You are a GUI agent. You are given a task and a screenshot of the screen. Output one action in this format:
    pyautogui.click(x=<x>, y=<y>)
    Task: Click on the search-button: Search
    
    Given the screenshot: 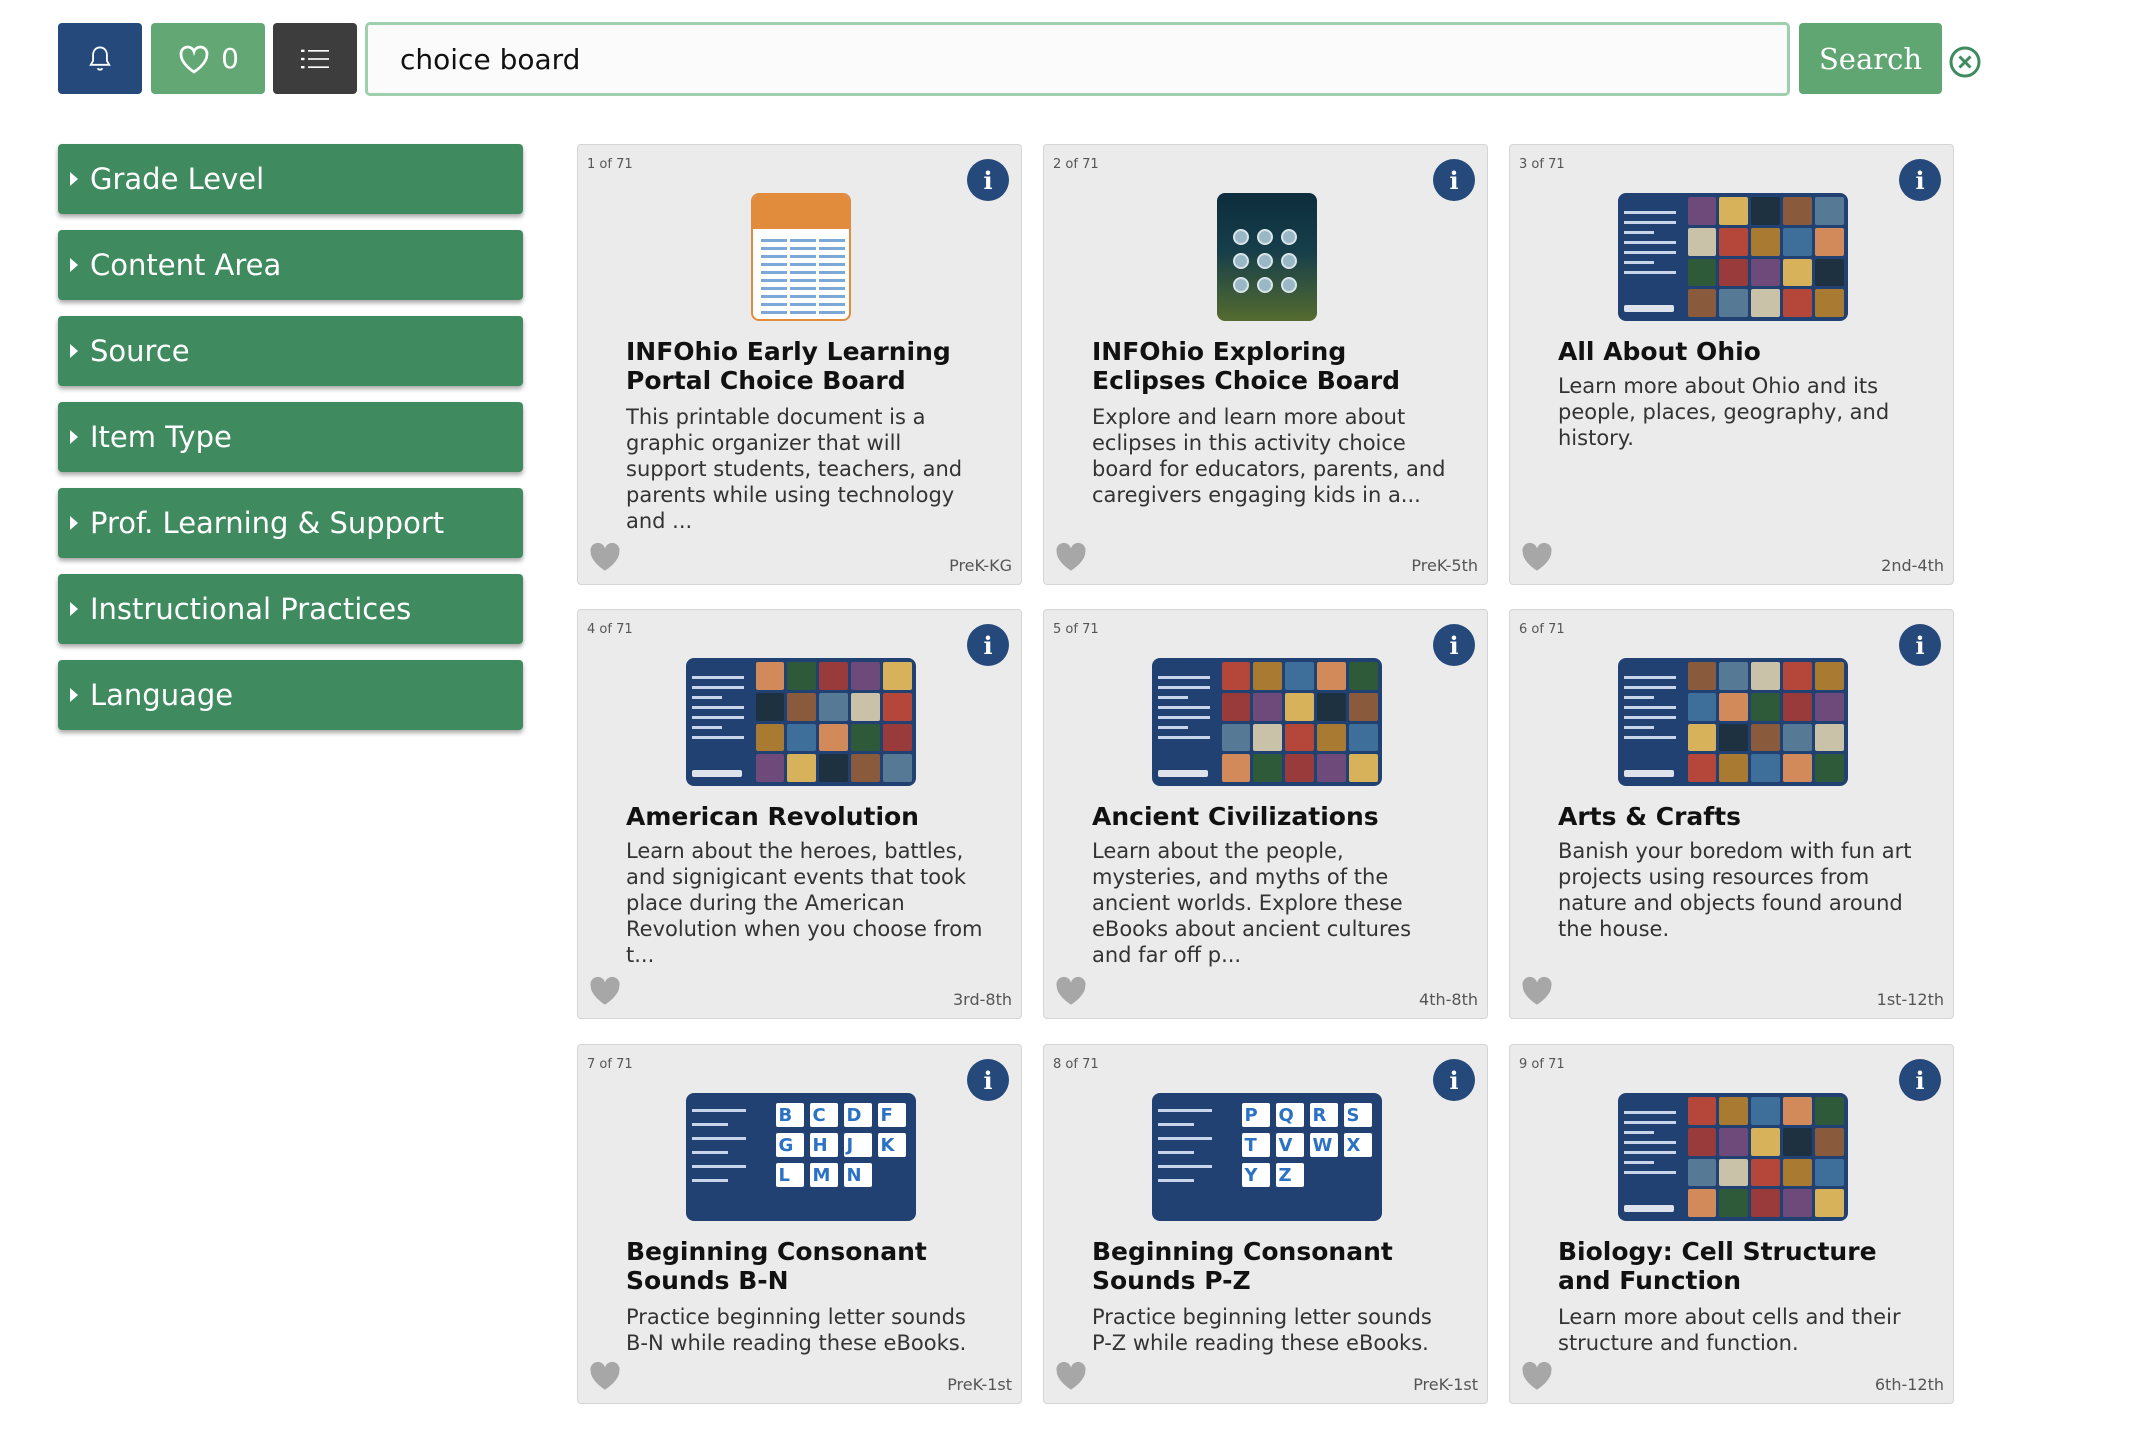 What is the action you would take?
    pyautogui.click(x=1870, y=58)
    